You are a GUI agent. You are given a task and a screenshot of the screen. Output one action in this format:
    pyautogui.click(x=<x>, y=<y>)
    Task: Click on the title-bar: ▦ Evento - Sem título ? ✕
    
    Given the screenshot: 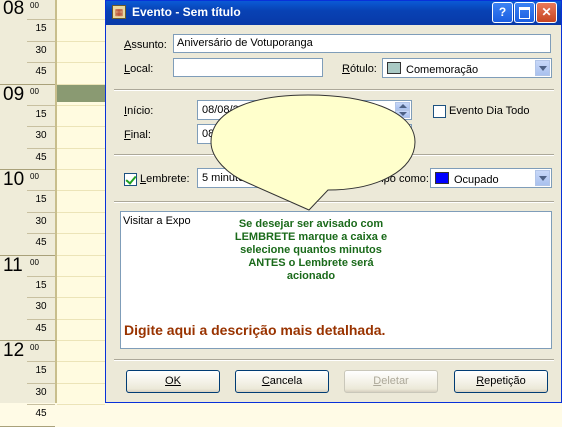 What is the action you would take?
    pyautogui.click(x=333, y=13)
    